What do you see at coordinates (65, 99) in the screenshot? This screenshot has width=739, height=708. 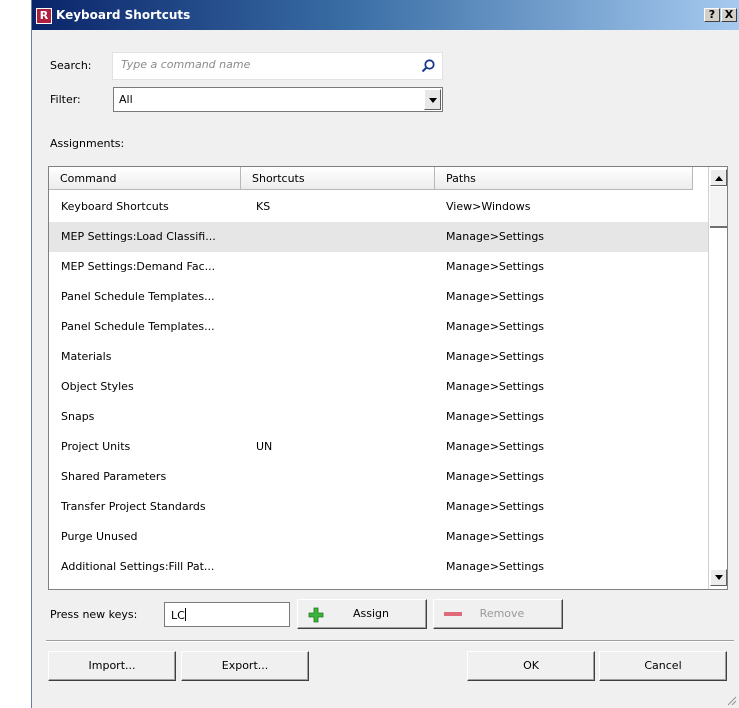 I see `filter-label: Filter:` at bounding box center [65, 99].